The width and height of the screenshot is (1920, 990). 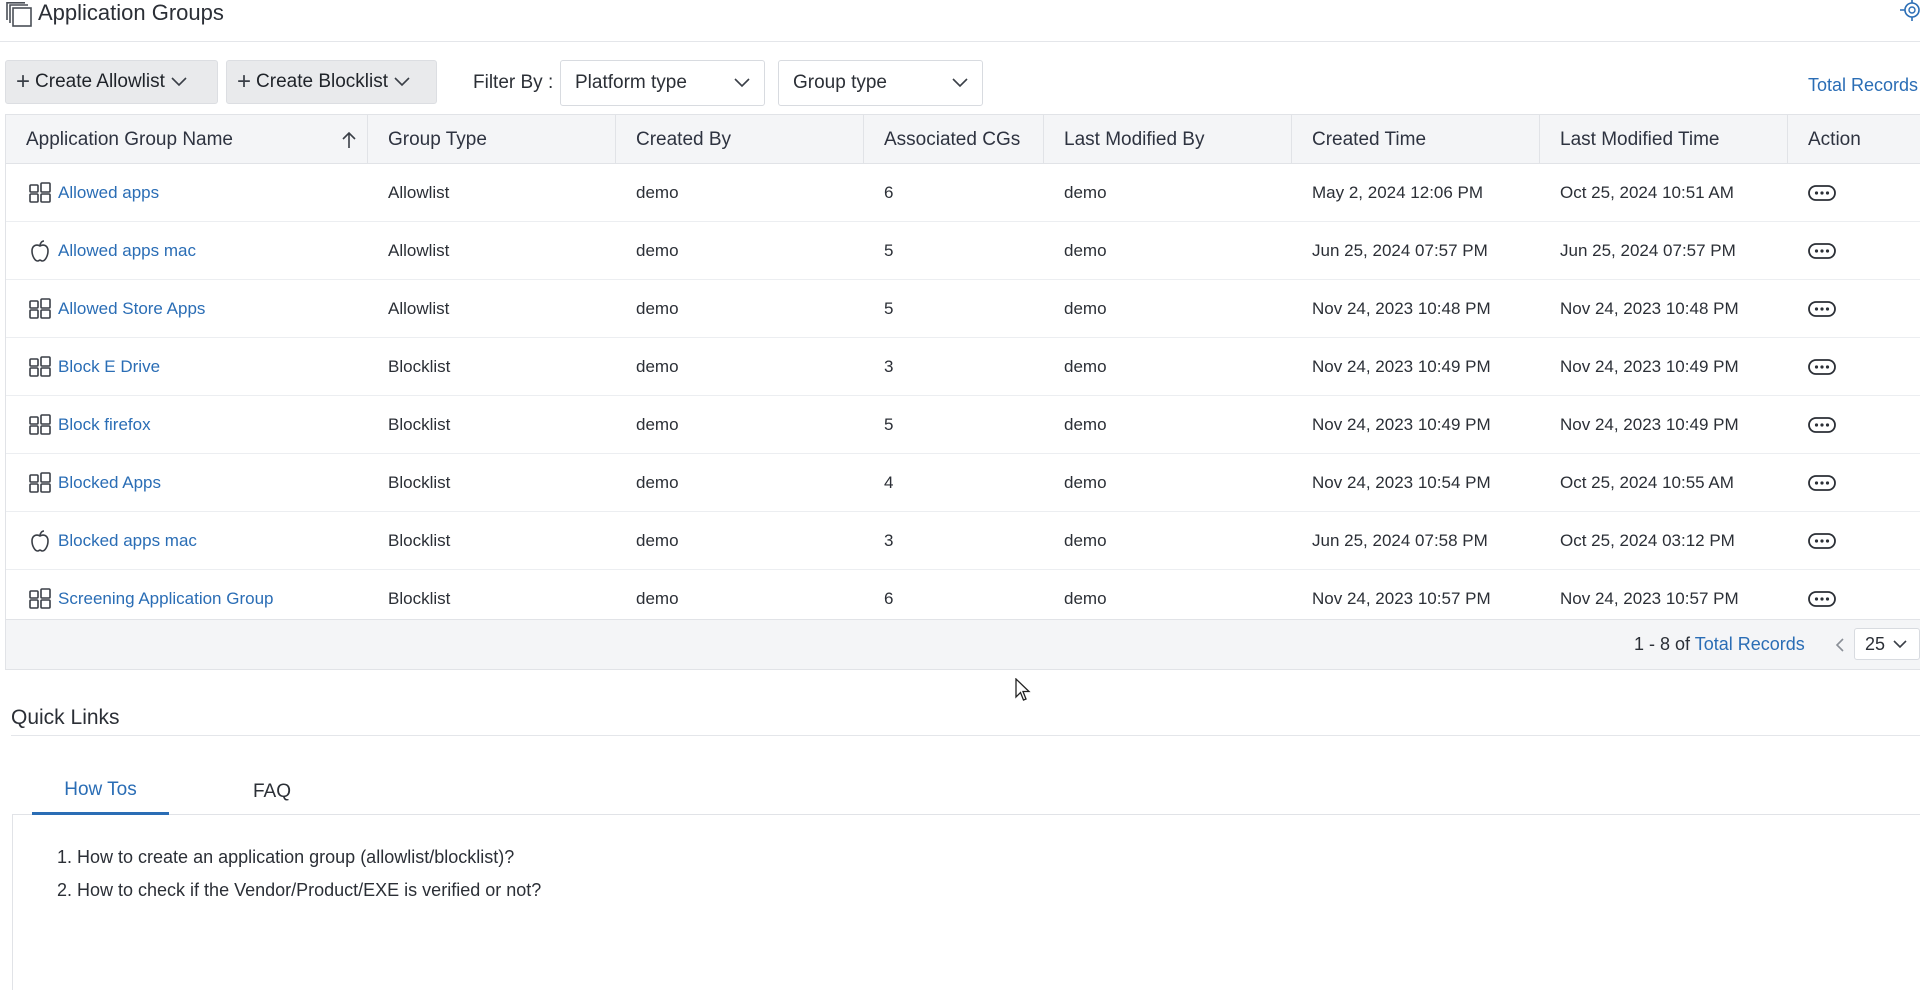 What do you see at coordinates (740, 139) in the screenshot?
I see `column-header-created-by: Created By` at bounding box center [740, 139].